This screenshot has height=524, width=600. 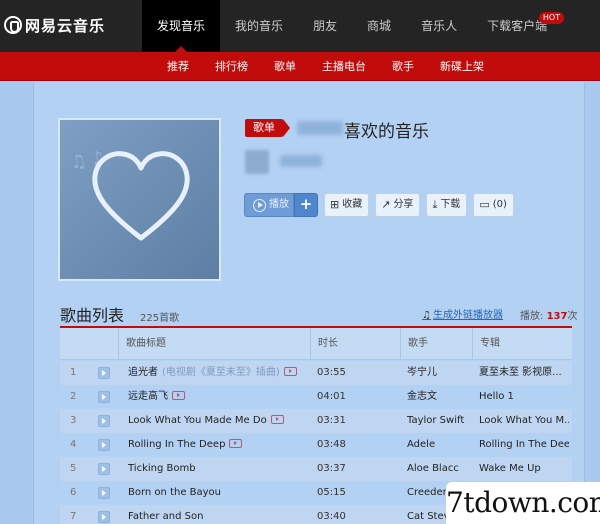 What do you see at coordinates (557, 316) in the screenshot?
I see `play-count-value: 137` at bounding box center [557, 316].